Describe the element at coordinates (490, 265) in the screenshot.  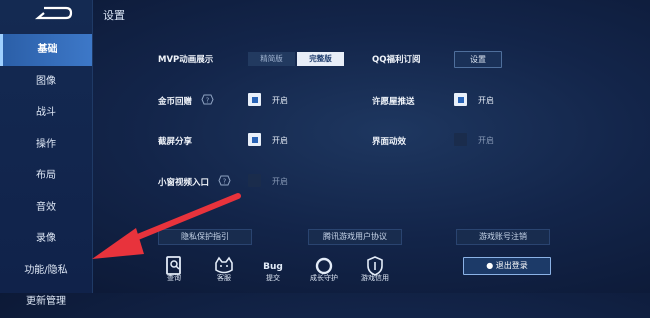
I see `user-icon: ●` at that location.